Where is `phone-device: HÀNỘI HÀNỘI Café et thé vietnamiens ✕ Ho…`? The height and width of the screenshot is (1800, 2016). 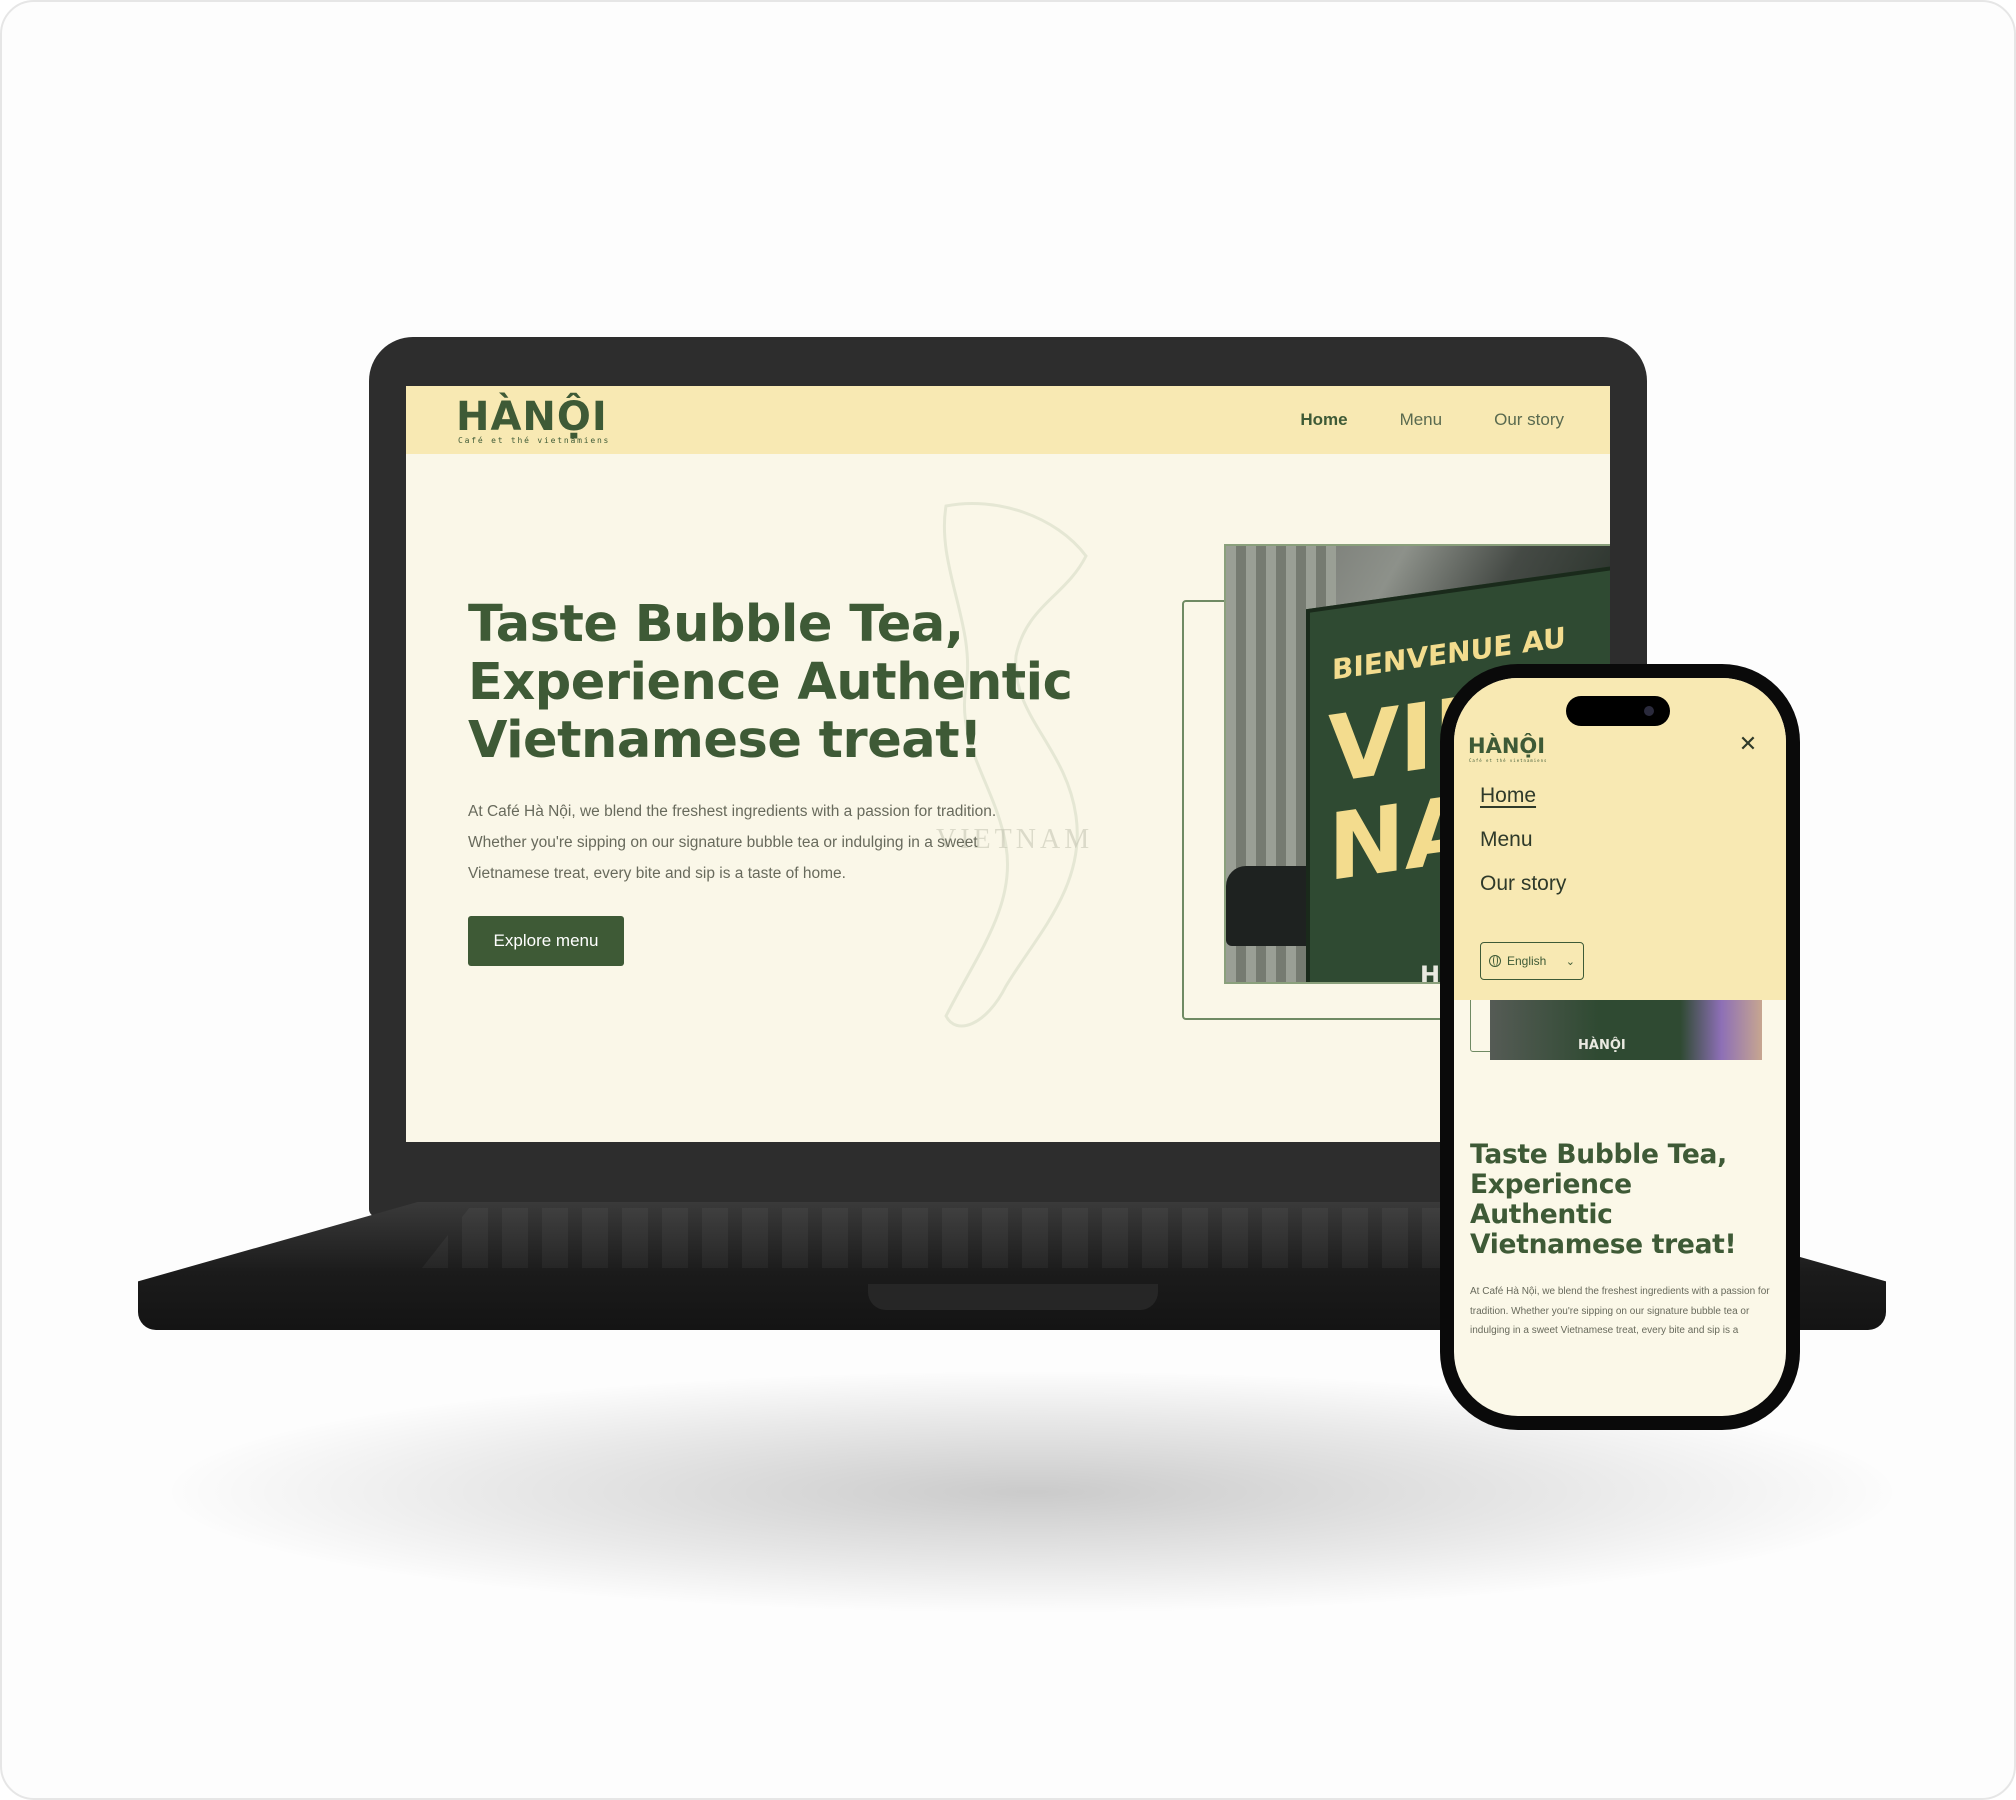 phone-device: HÀNỘI HÀNỘI Café et thé vietnamiens ✕ Ho… is located at coordinates (1620, 1047).